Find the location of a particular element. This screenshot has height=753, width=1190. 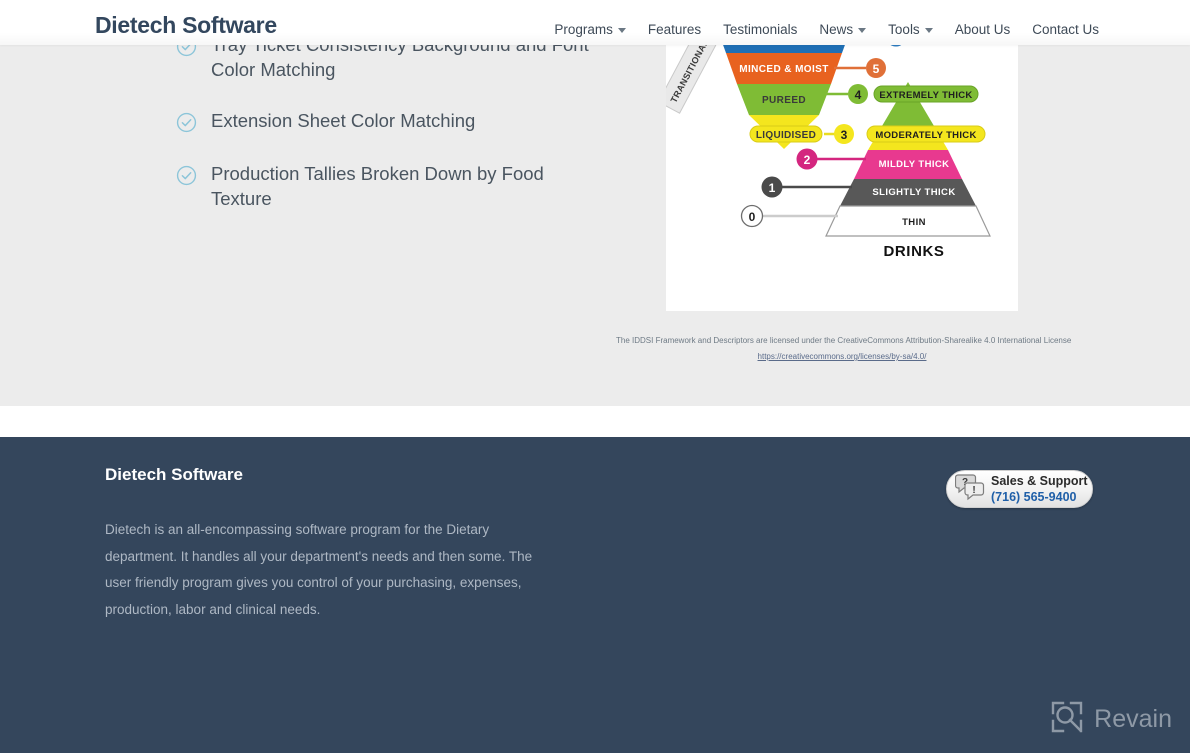

support-phone: (716) 565-9400 is located at coordinates (1034, 496).